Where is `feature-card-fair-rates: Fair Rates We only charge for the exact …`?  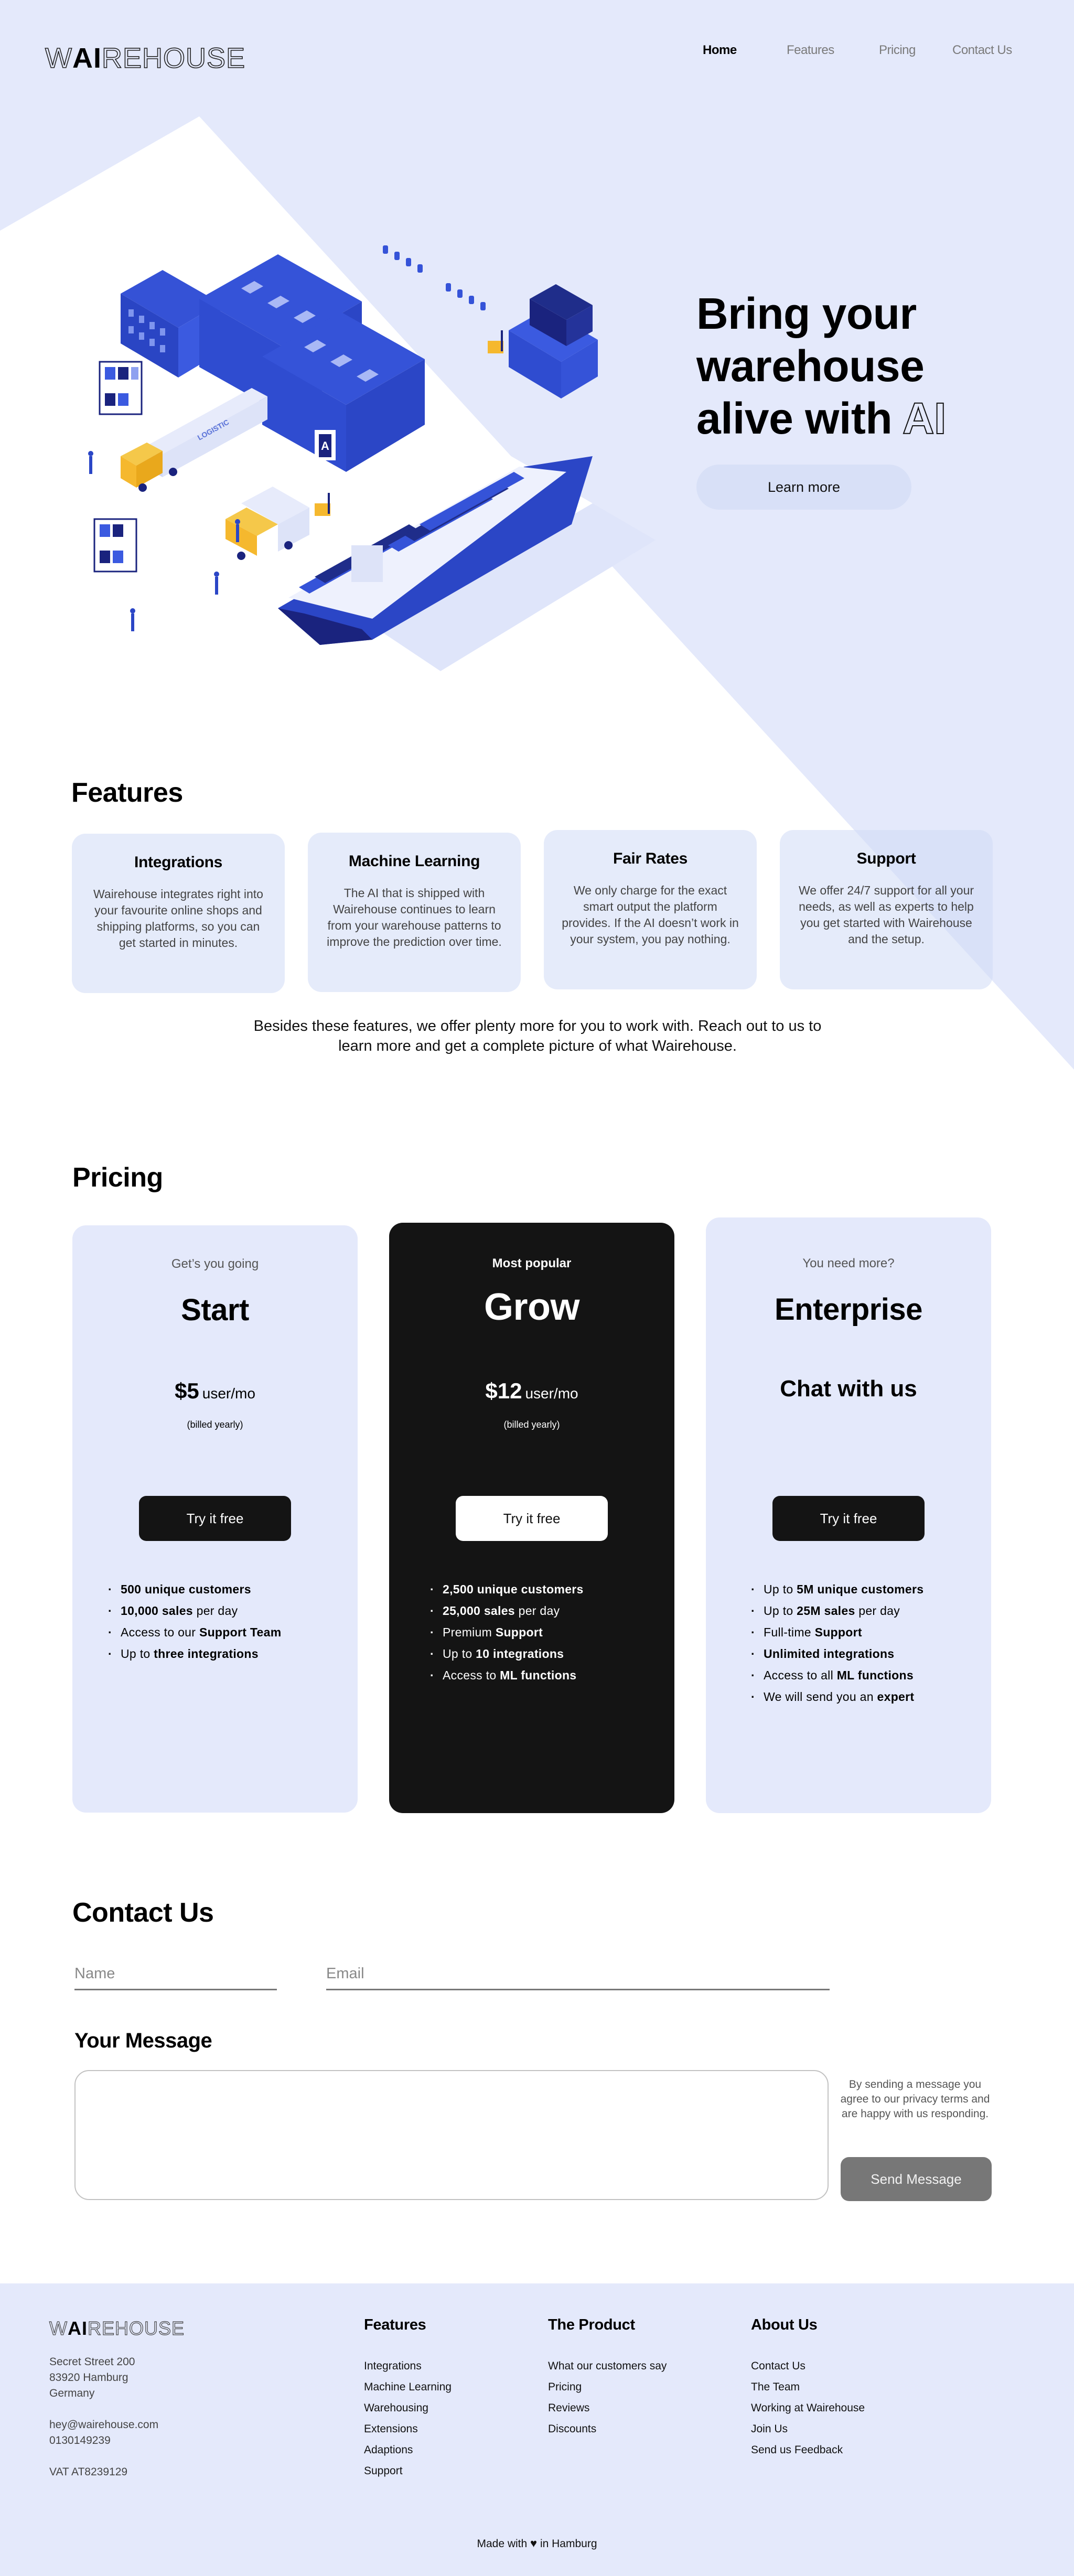
feature-card-fair-rates: Fair Rates We only charge for the exact … is located at coordinates (650, 909).